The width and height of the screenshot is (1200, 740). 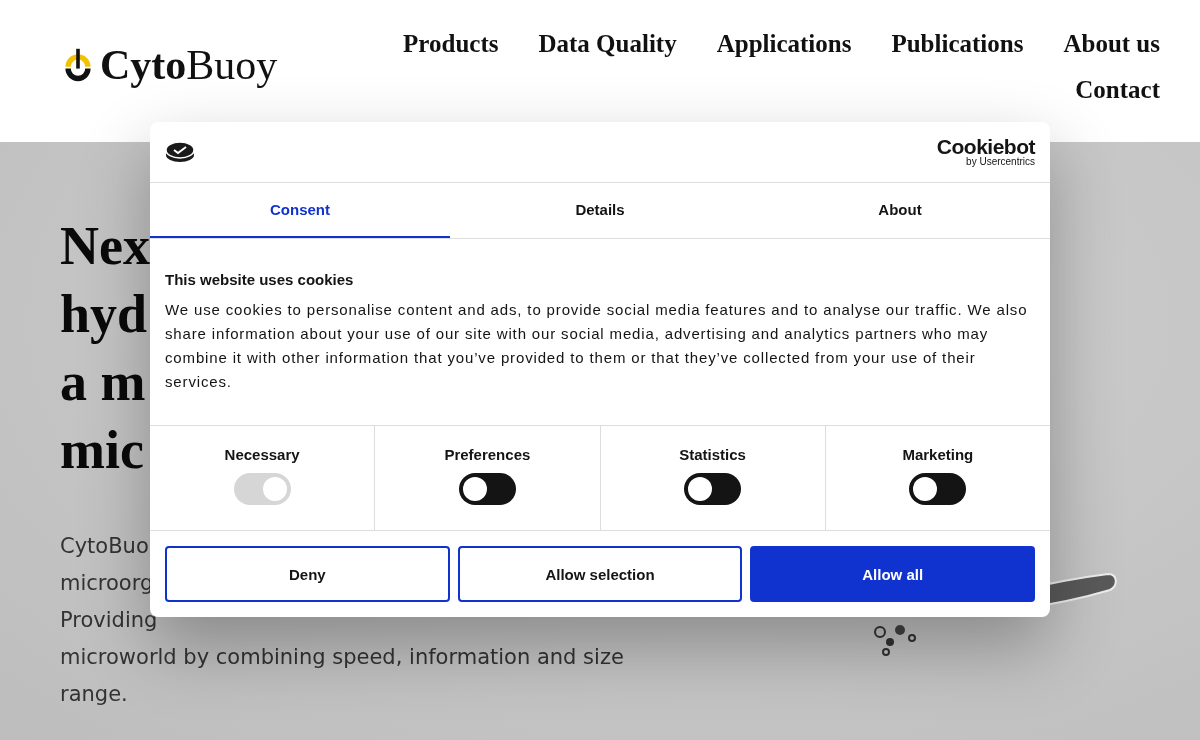 What do you see at coordinates (180, 151) in the screenshot?
I see `cookie-check-icon` at bounding box center [180, 151].